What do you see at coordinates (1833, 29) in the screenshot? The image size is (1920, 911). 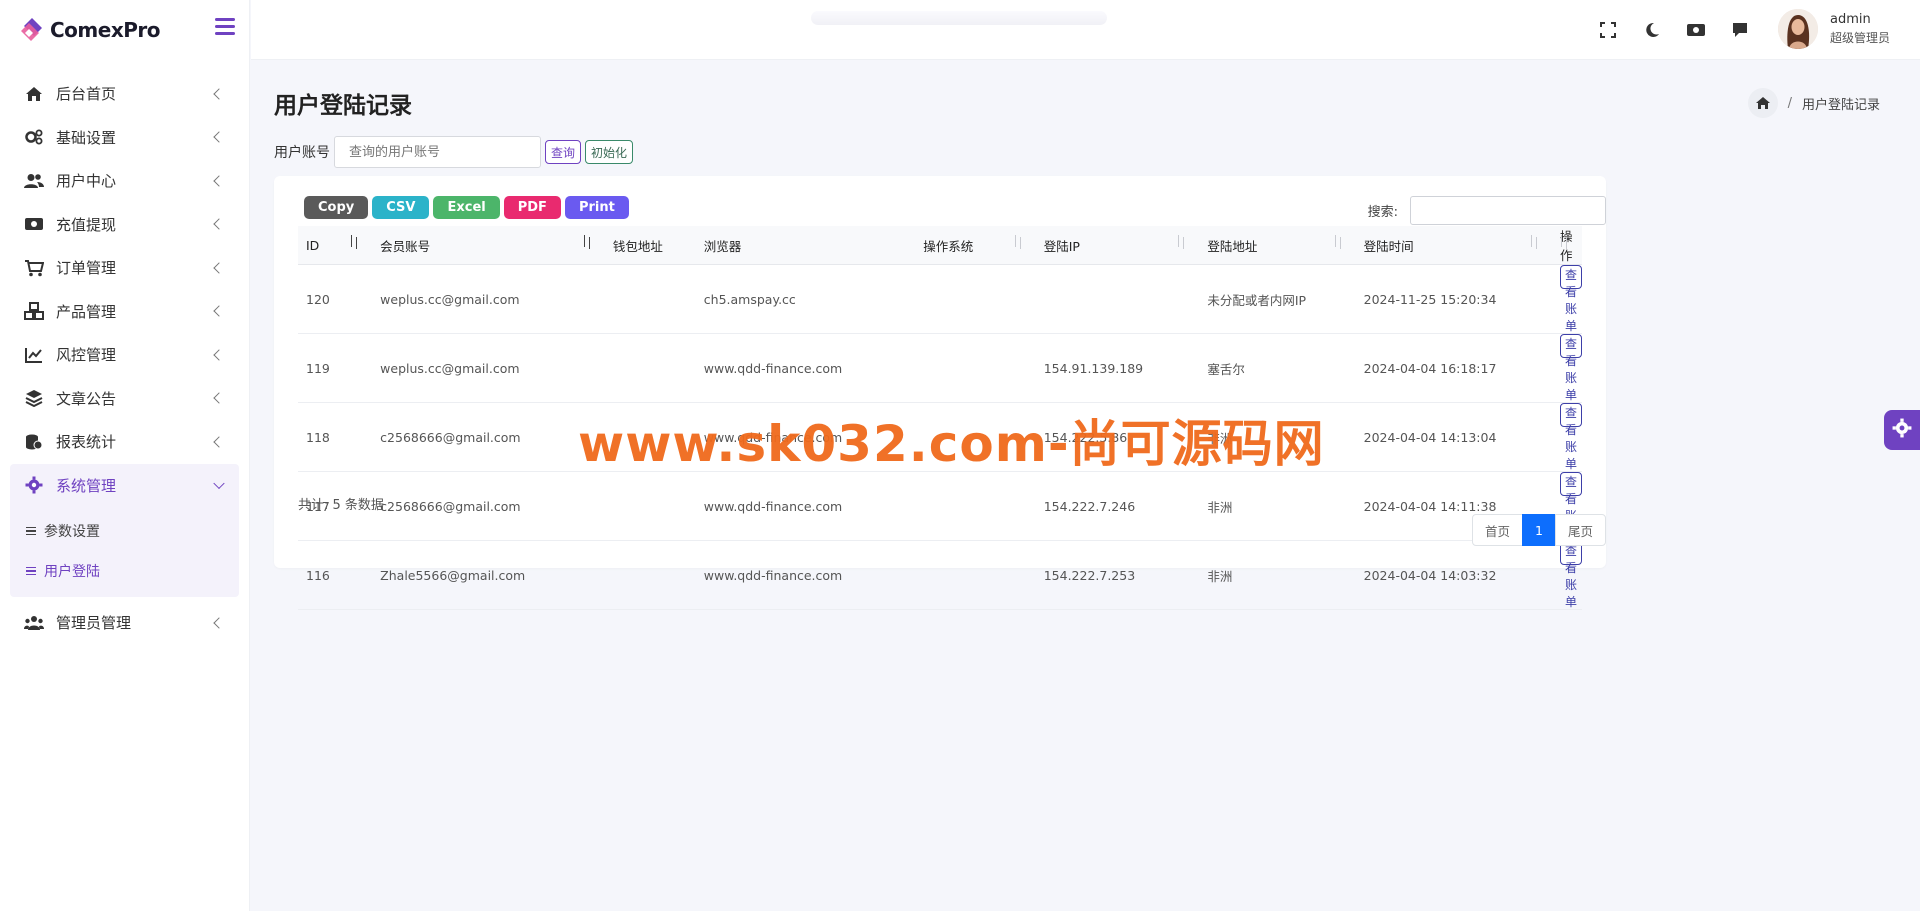 I see `user-menu: admin 超级管理员` at bounding box center [1833, 29].